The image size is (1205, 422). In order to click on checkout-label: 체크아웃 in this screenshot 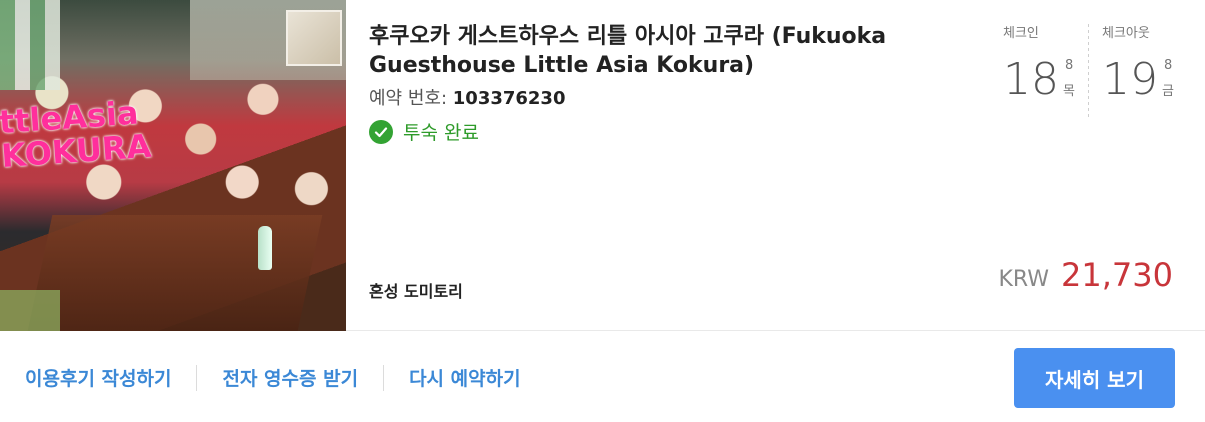, I will do `click(1126, 33)`.